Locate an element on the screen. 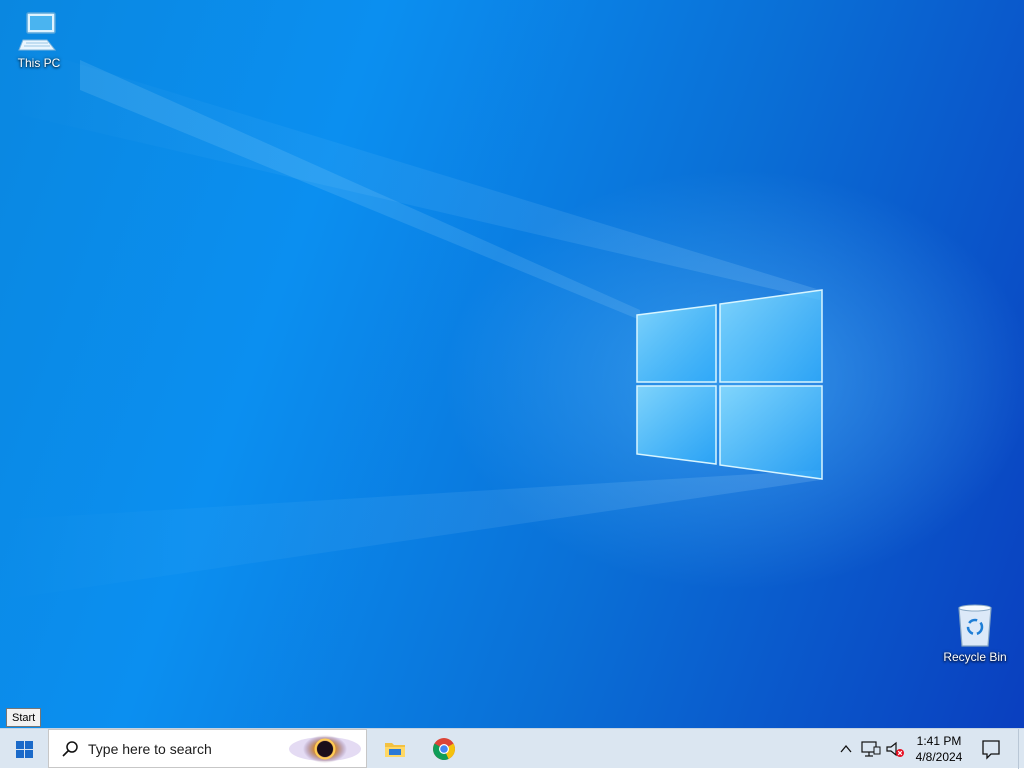 The width and height of the screenshot is (1024, 769). computer-icon is located at coordinates (37, 31).